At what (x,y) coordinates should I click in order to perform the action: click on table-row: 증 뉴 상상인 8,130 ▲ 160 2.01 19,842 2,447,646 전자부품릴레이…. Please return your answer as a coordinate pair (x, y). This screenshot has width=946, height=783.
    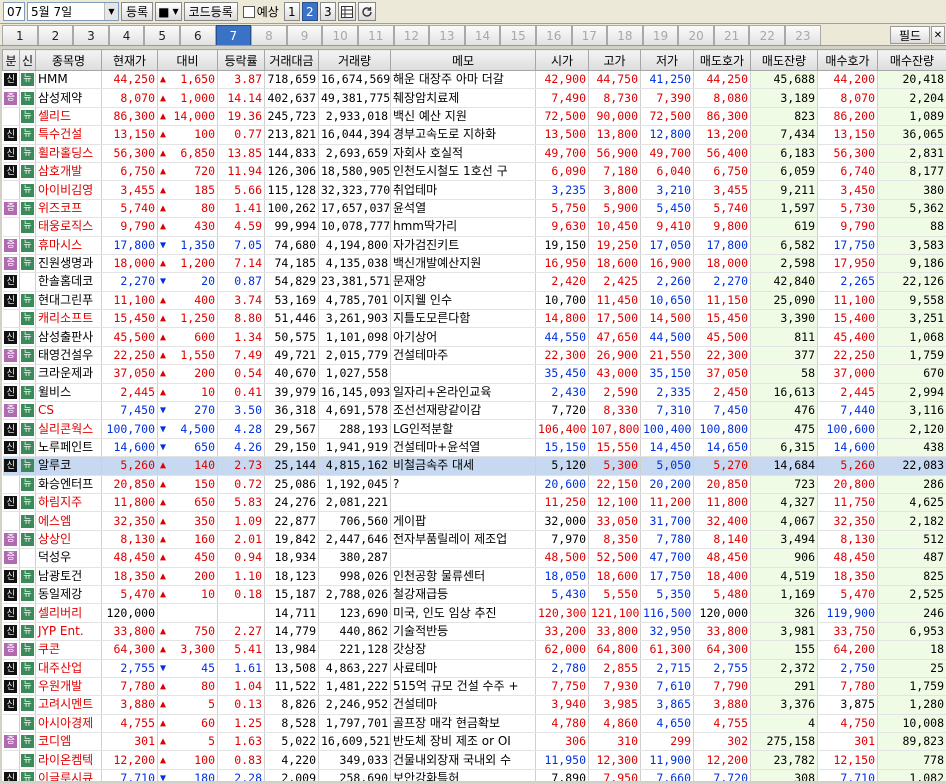
    Looking at the image, I should click on (474, 540).